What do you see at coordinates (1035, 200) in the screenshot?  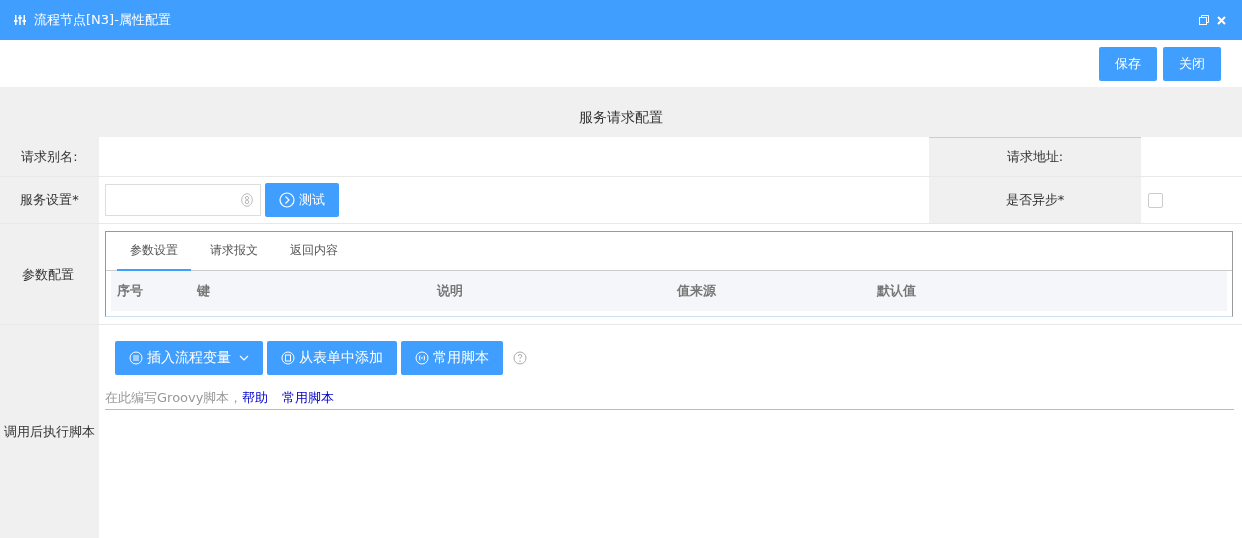 I see `label-cell: 是否异步*` at bounding box center [1035, 200].